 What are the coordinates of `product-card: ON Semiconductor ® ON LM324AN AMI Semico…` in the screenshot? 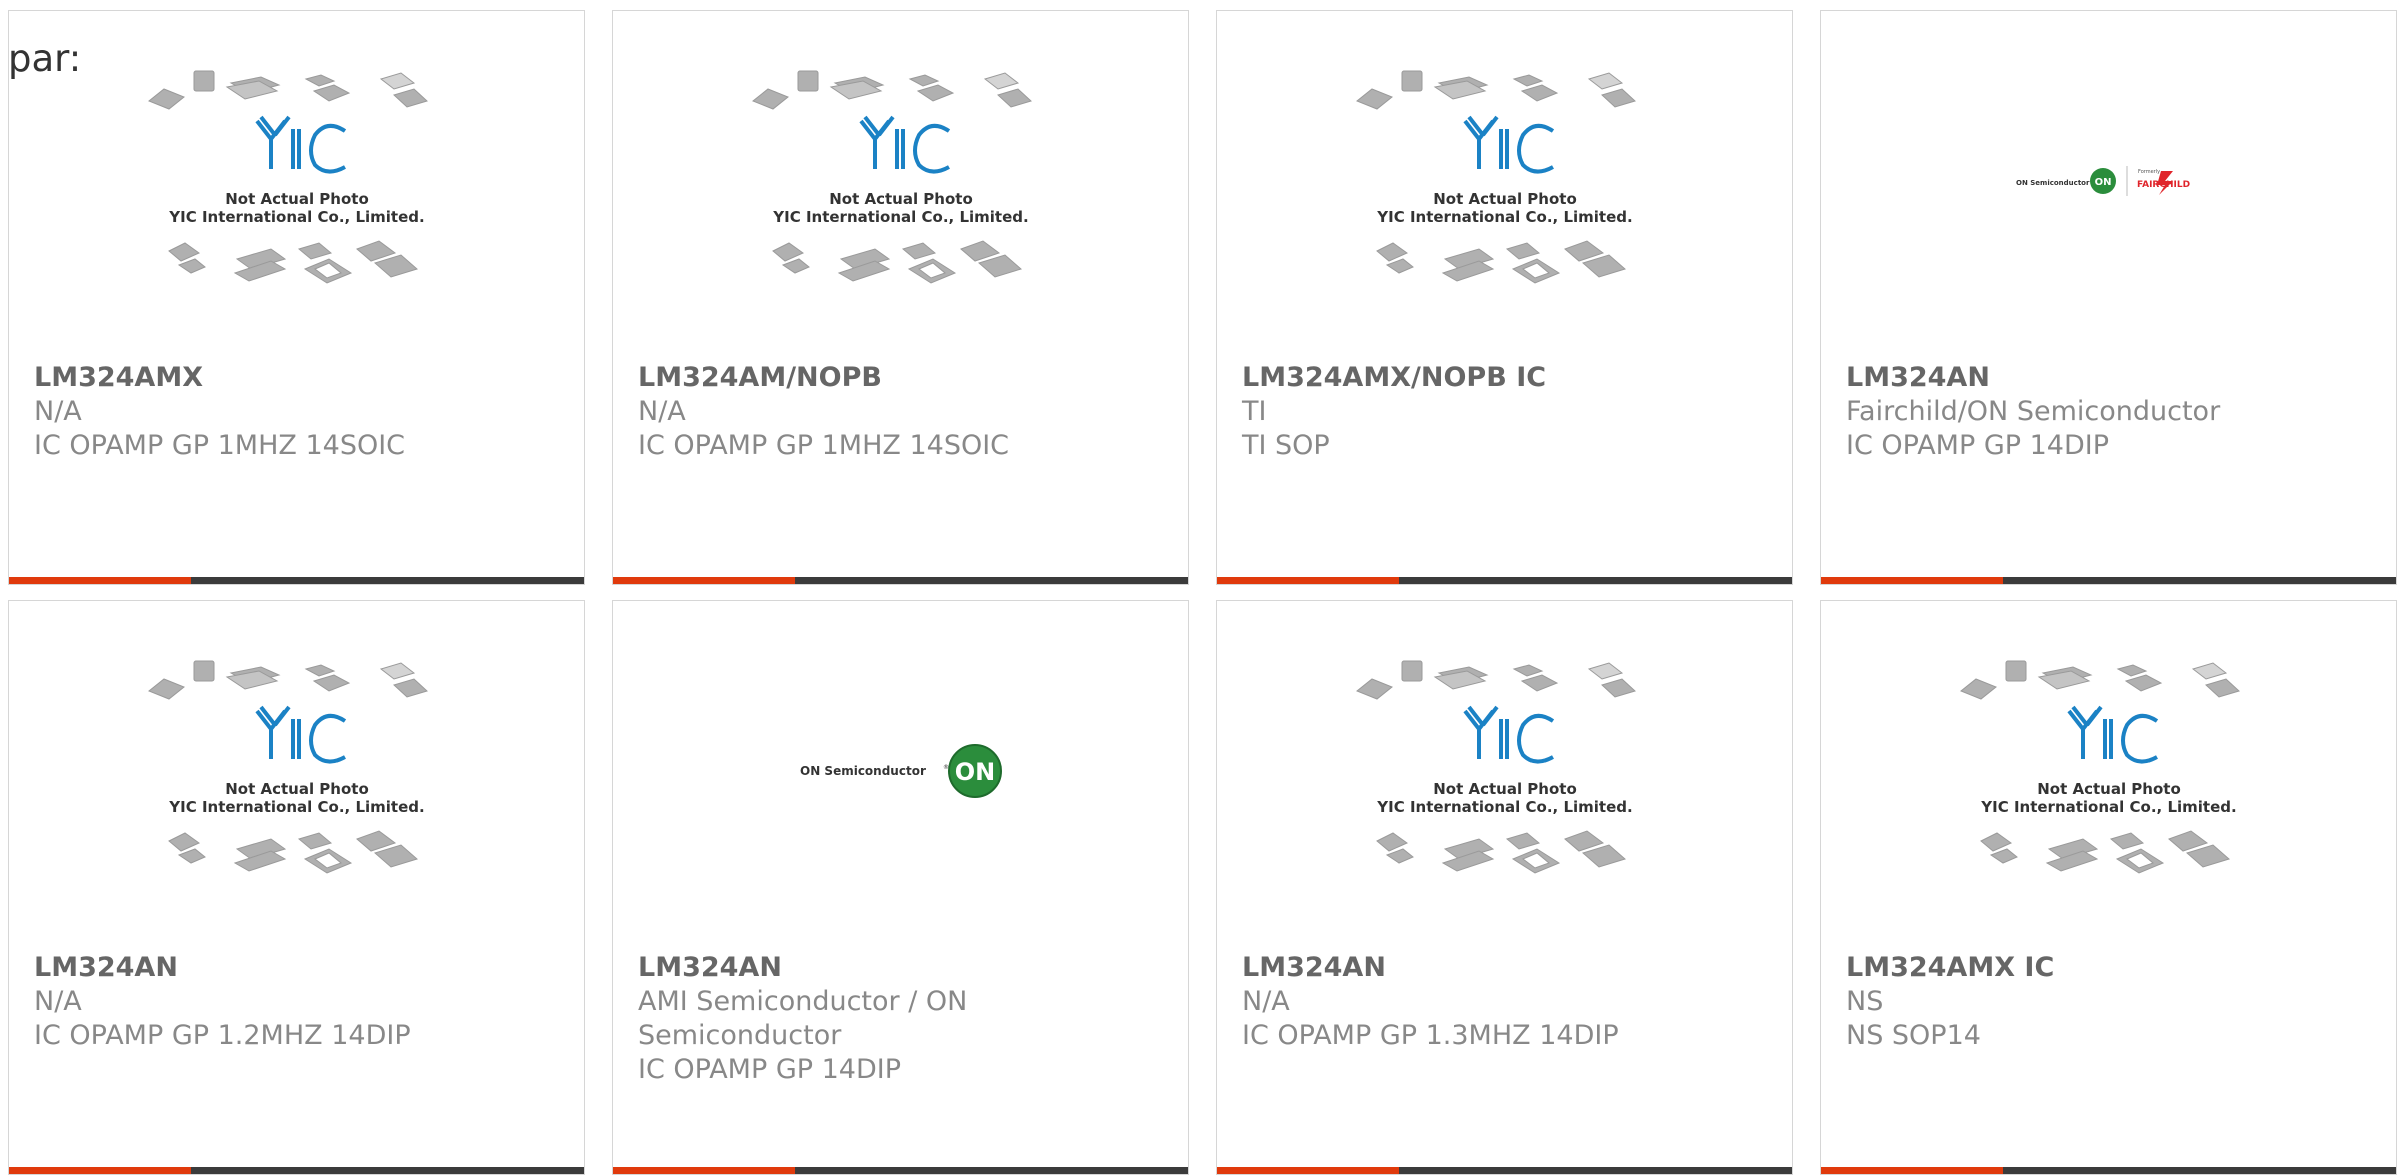 It's located at (900, 887).